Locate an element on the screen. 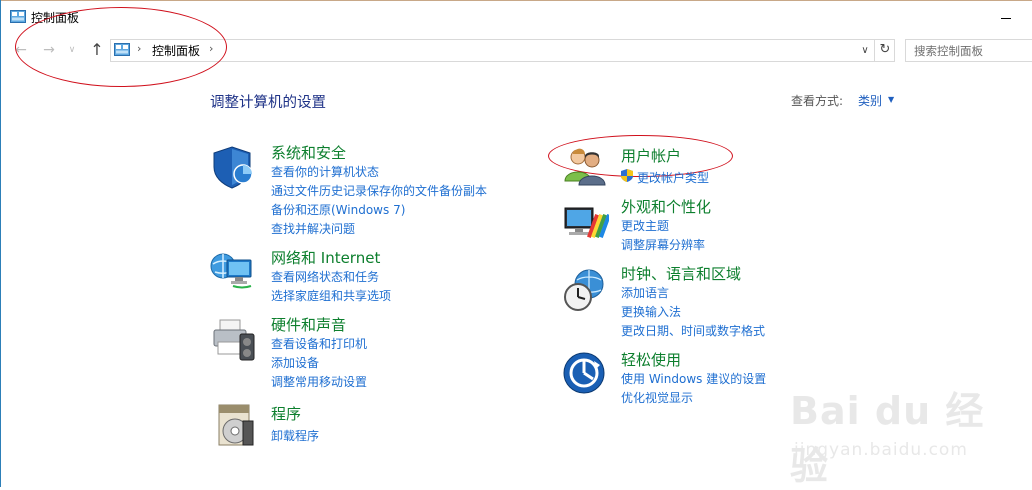  minimize-button is located at coordinates (1006, 16).